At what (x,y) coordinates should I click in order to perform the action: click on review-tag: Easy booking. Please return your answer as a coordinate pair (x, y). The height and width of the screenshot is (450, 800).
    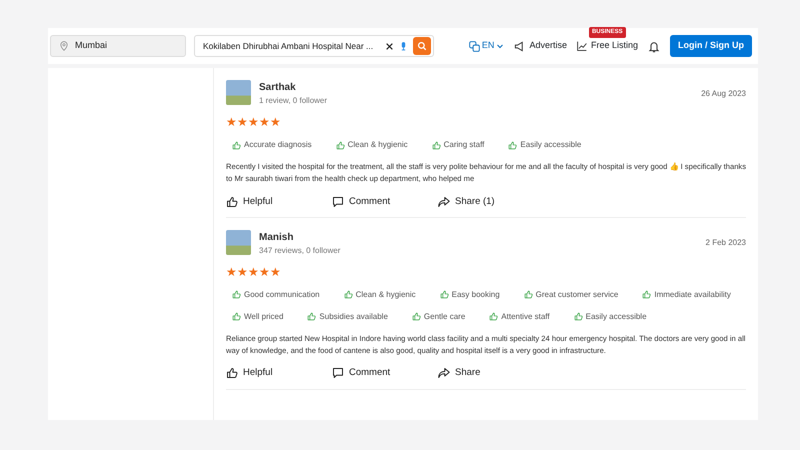
    Looking at the image, I should click on (470, 294).